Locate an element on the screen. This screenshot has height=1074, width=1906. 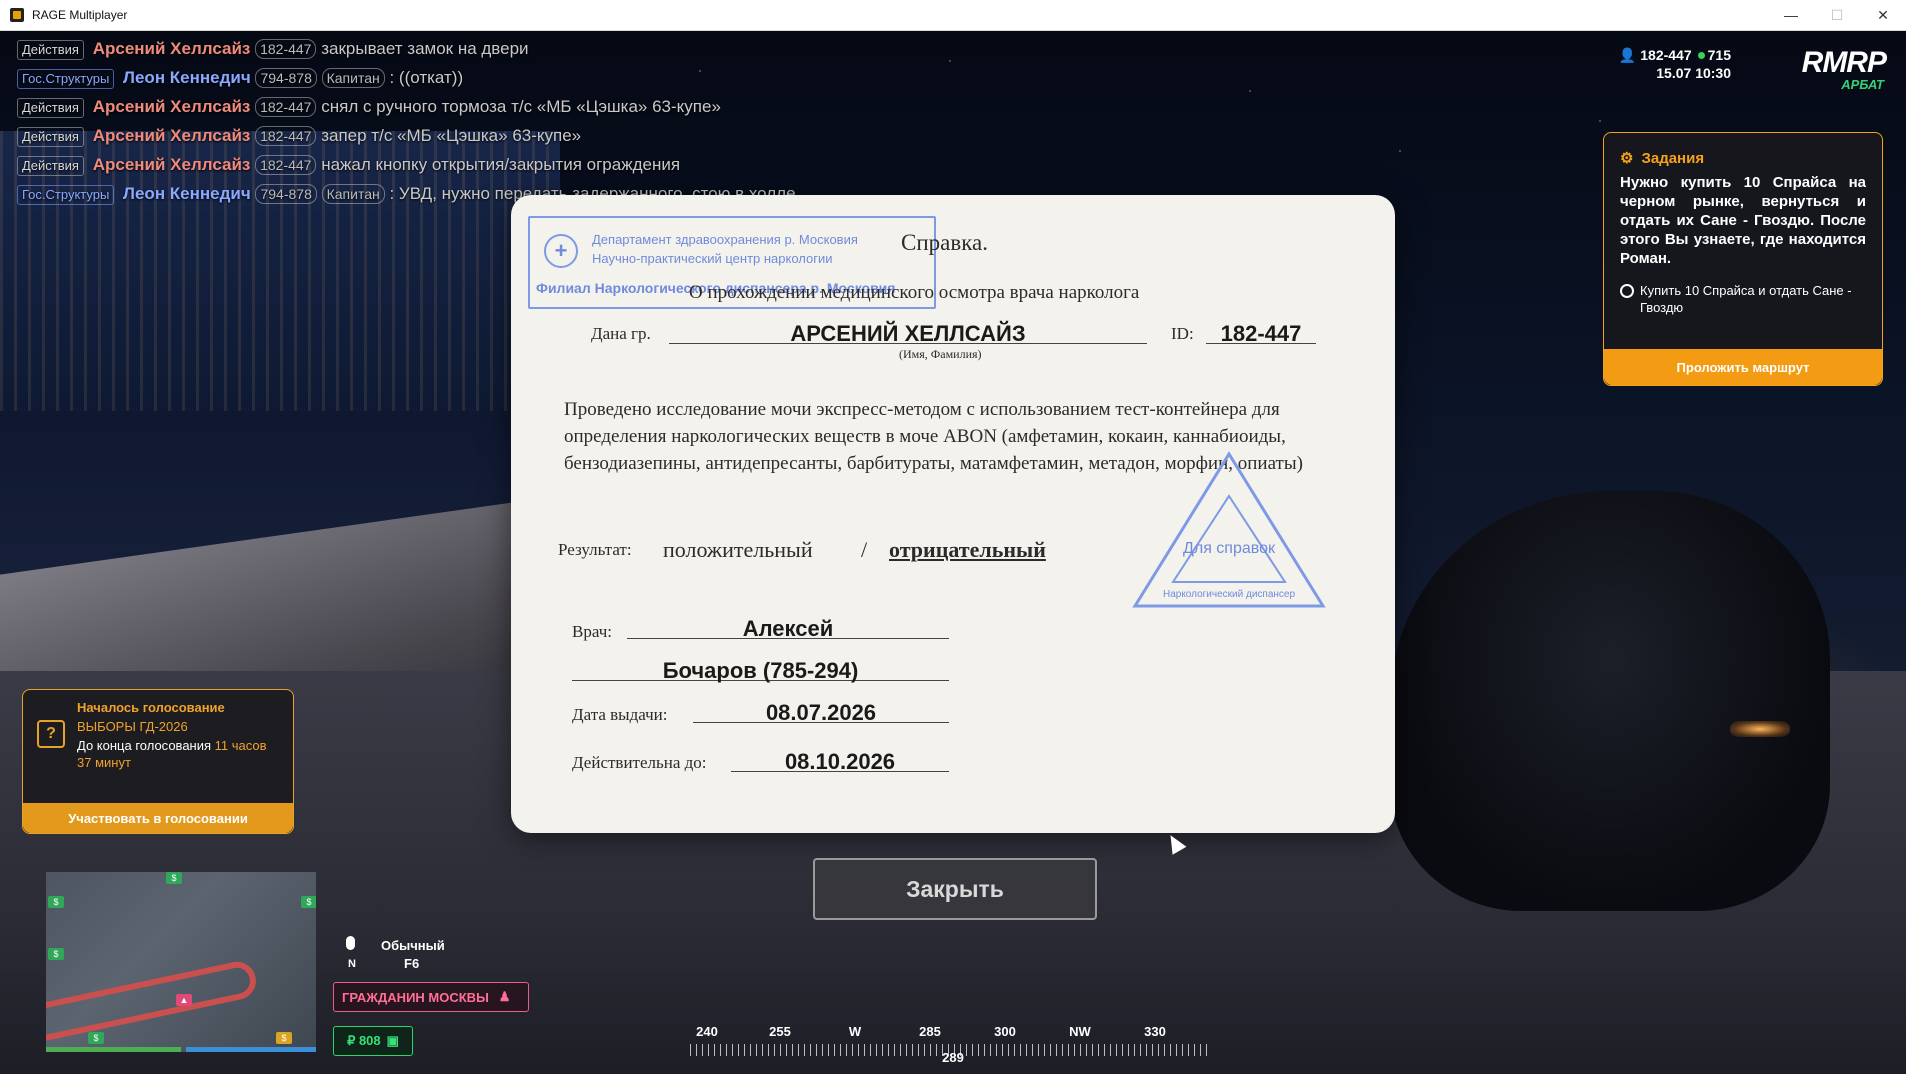
doctor-first-name: Алексей is located at coordinates (788, 628).